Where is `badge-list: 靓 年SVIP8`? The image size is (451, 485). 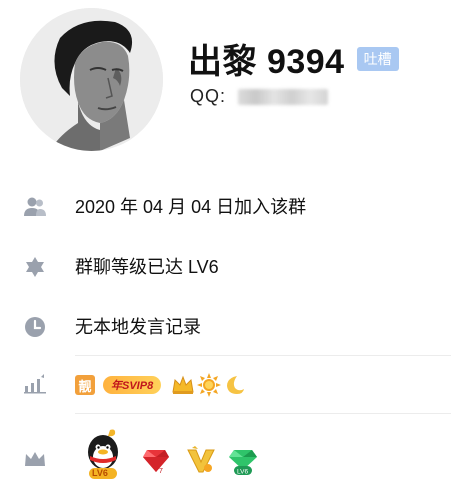
badge-list: 靓 年SVIP8 is located at coordinates (160, 385).